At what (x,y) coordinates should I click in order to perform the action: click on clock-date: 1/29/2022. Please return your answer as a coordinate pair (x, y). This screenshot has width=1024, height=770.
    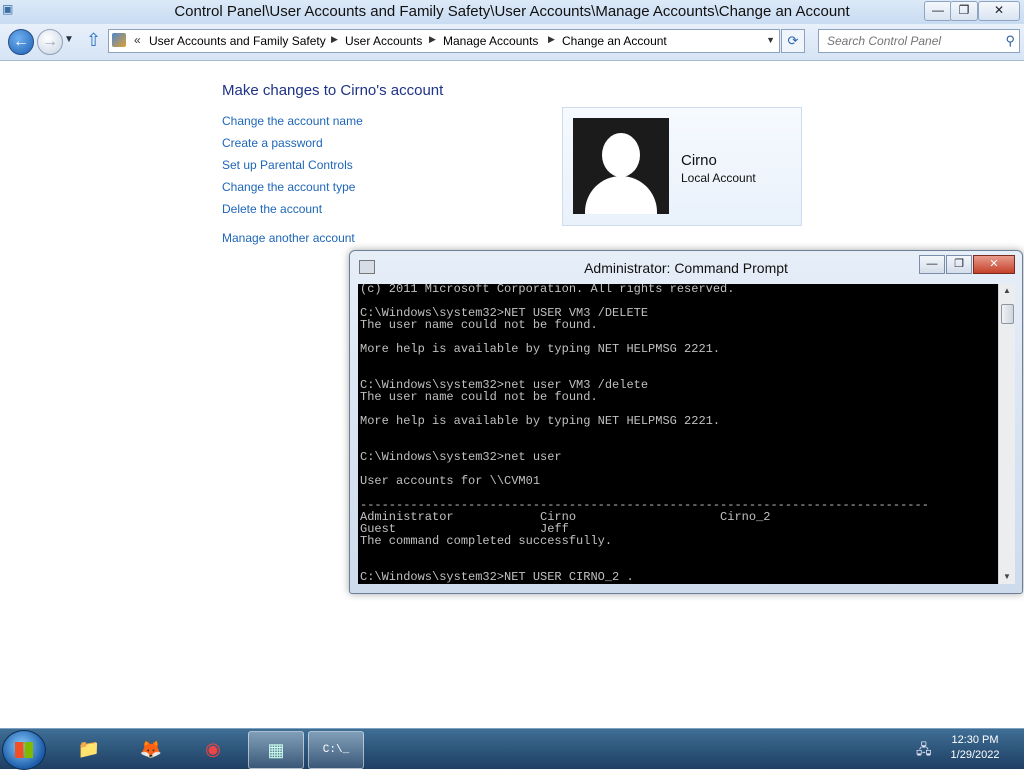
    Looking at the image, I should click on (975, 755).